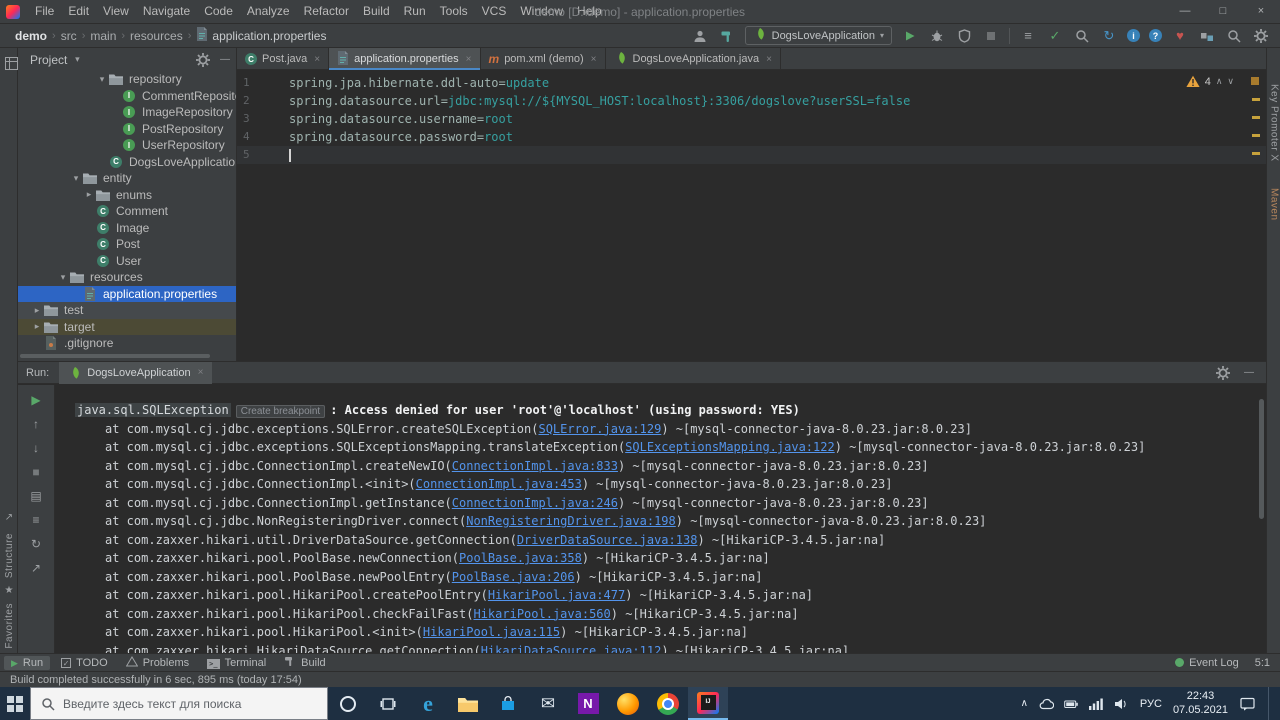  Describe the element at coordinates (156, 36) in the screenshot. I see `breadcrumb-item-resources: resources` at that location.